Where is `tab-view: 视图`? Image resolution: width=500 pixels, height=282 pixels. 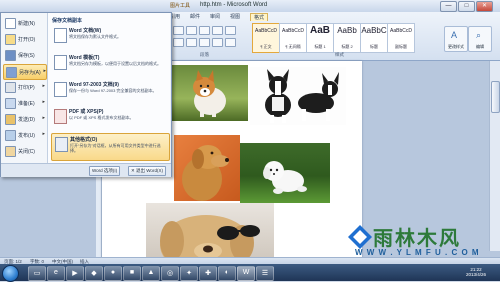
tab-view: 视图 is located at coordinates (235, 16).